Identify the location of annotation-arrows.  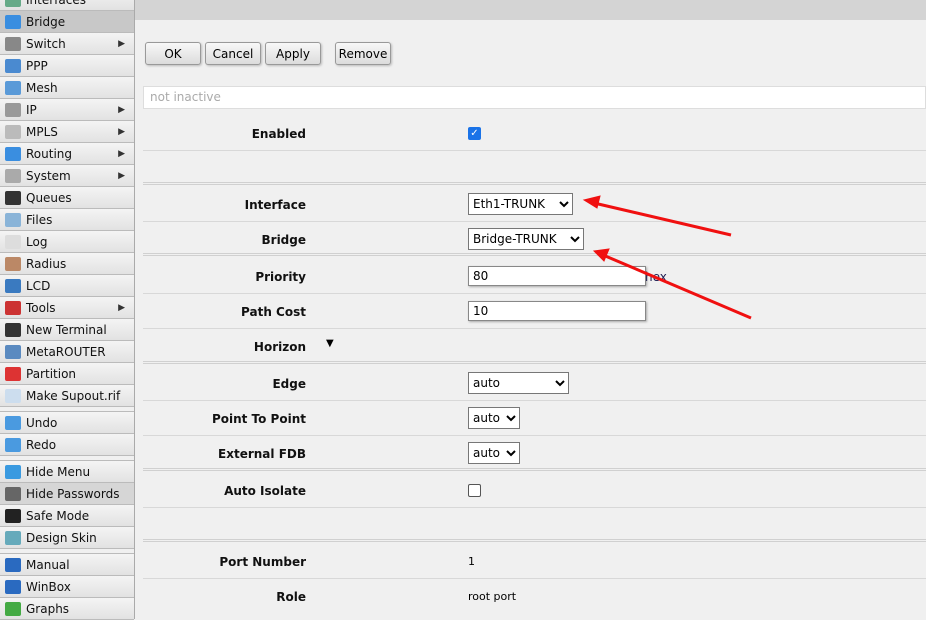
(667, 257).